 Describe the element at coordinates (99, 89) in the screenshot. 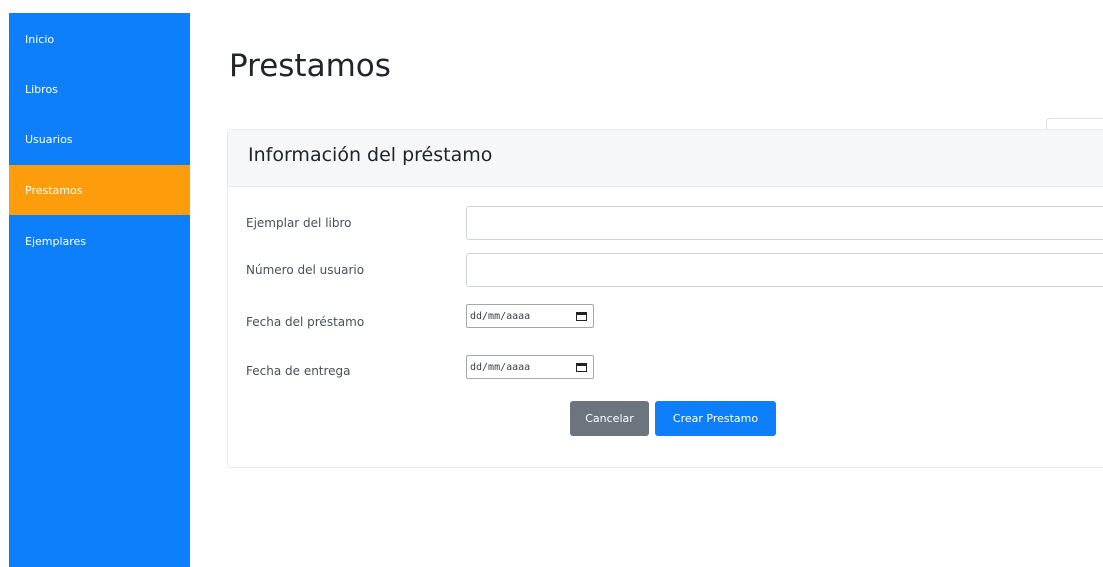

I see `sidebar-item-libros: Libros` at that location.